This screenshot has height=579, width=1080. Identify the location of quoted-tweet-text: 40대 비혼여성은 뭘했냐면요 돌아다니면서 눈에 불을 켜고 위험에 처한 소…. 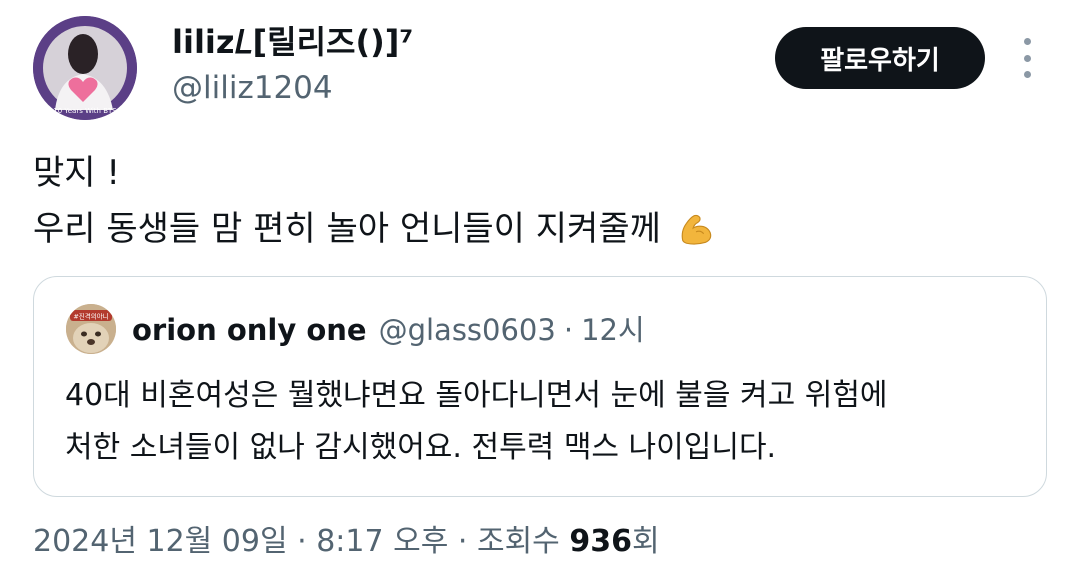
(476, 422).